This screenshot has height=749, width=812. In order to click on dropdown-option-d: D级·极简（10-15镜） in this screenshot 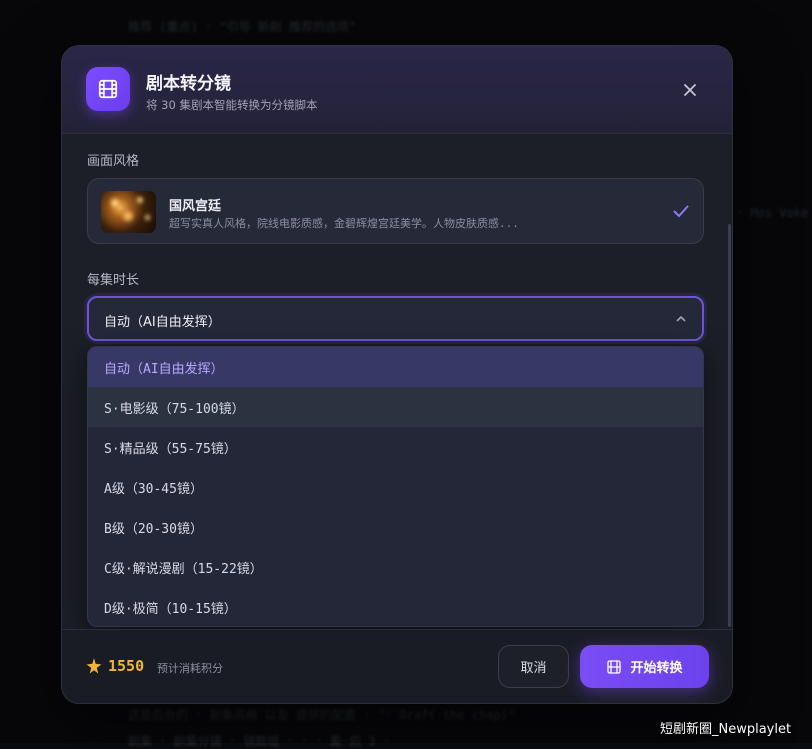, I will do `click(395, 607)`.